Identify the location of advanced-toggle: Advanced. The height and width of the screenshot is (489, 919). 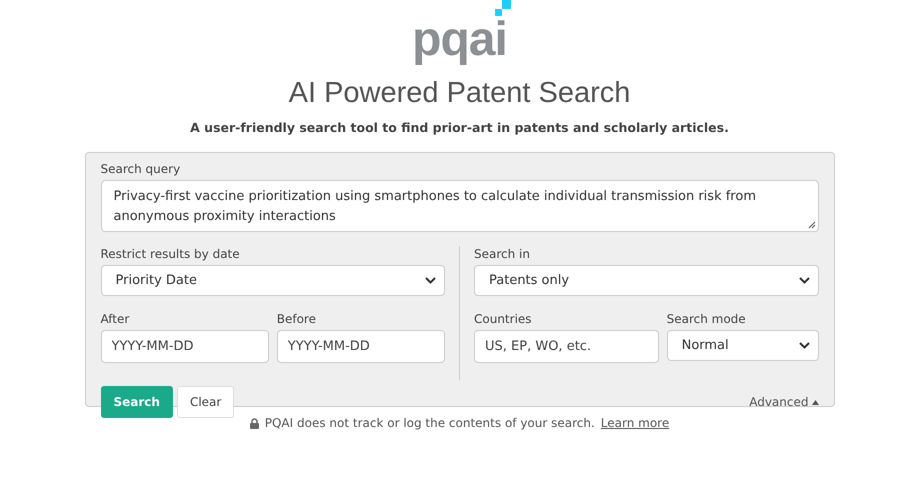
(783, 402).